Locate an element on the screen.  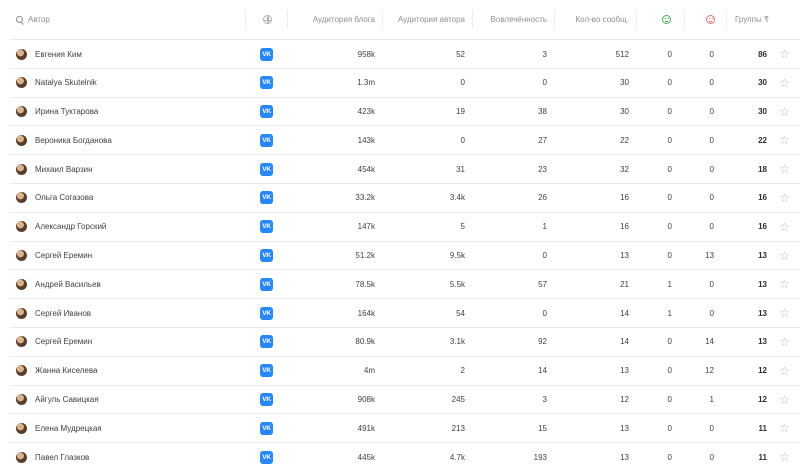
smile-negative-icon is located at coordinates (710, 19).